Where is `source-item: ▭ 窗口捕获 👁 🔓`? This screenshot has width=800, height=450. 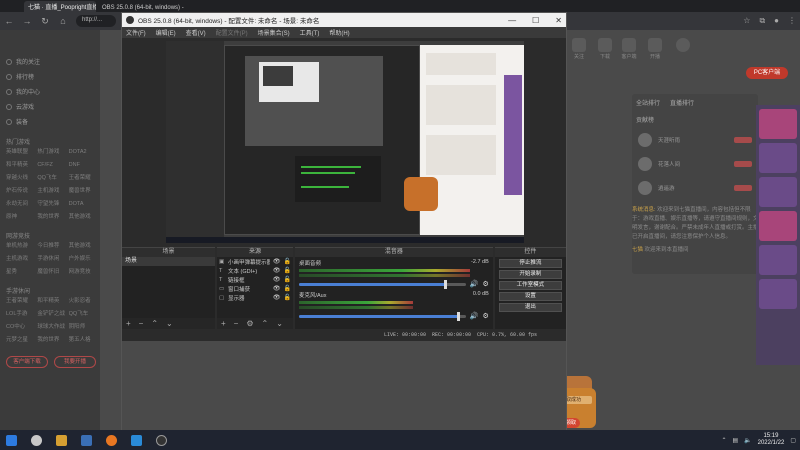 source-item: ▭ 窗口捕获 👁 🔓 is located at coordinates (255, 288).